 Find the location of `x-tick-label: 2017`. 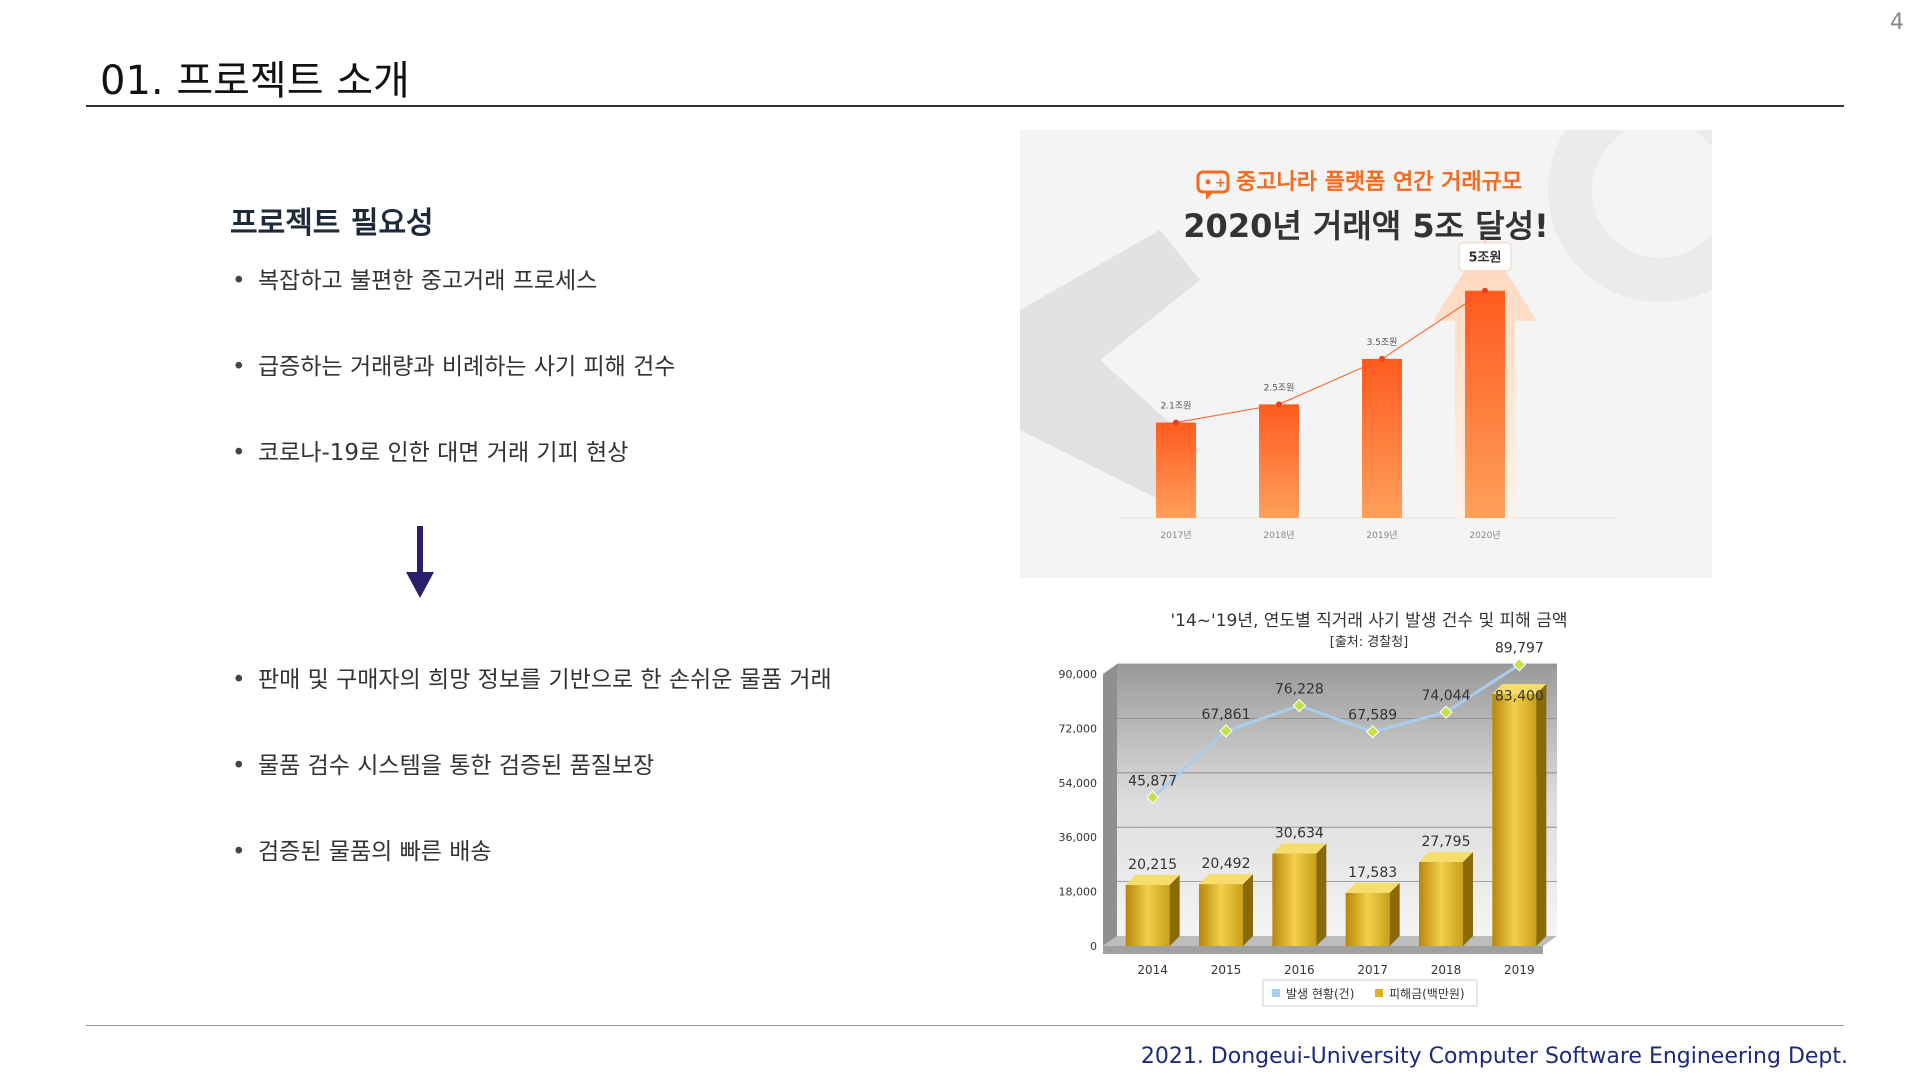

x-tick-label: 2017 is located at coordinates (1372, 970).